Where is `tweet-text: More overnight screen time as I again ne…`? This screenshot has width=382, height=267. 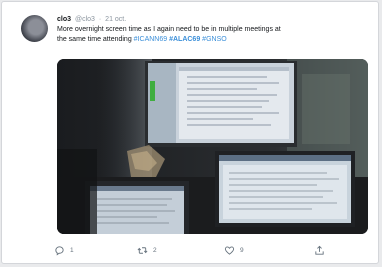 tweet-text: More overnight screen time as I again ne… is located at coordinates (209, 34).